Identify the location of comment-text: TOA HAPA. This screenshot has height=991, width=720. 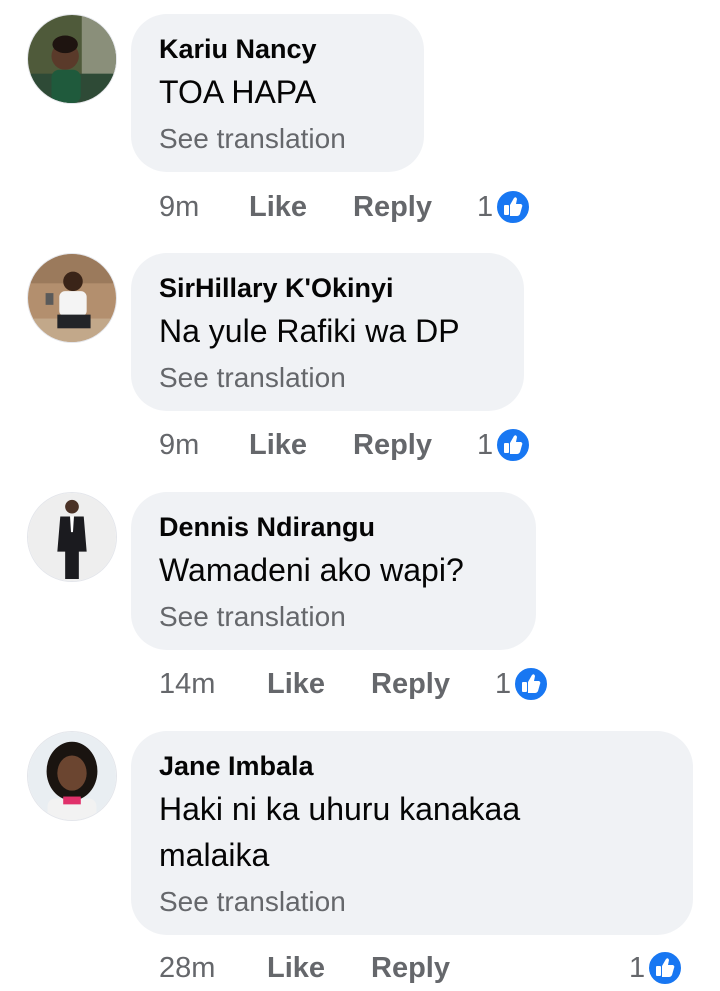
(238, 92).